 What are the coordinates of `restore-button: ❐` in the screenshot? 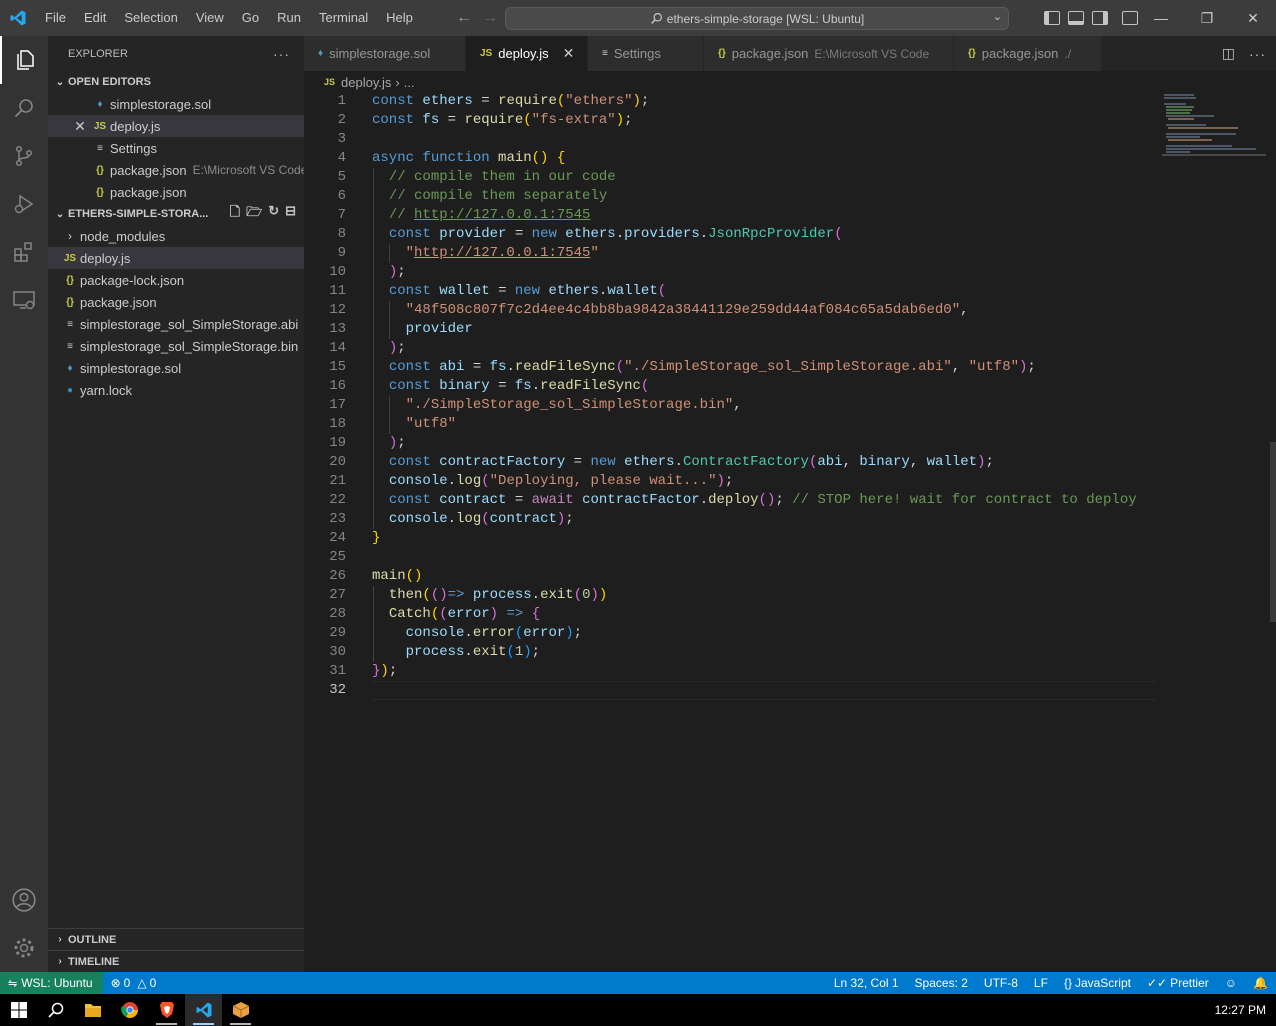 It's located at (1207, 18).